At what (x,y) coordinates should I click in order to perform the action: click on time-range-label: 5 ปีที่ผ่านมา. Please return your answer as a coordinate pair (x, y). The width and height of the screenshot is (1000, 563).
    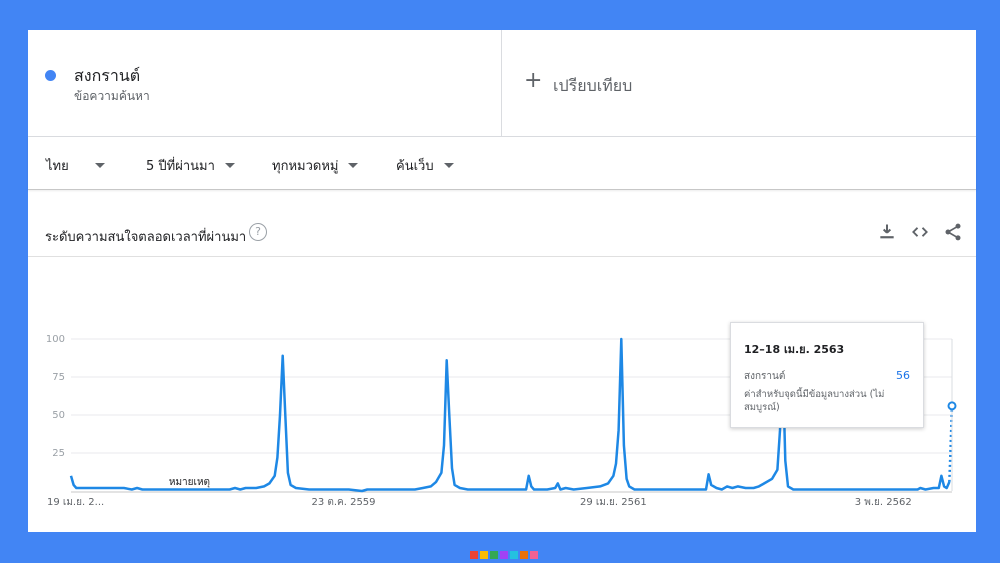
    Looking at the image, I should click on (180, 166).